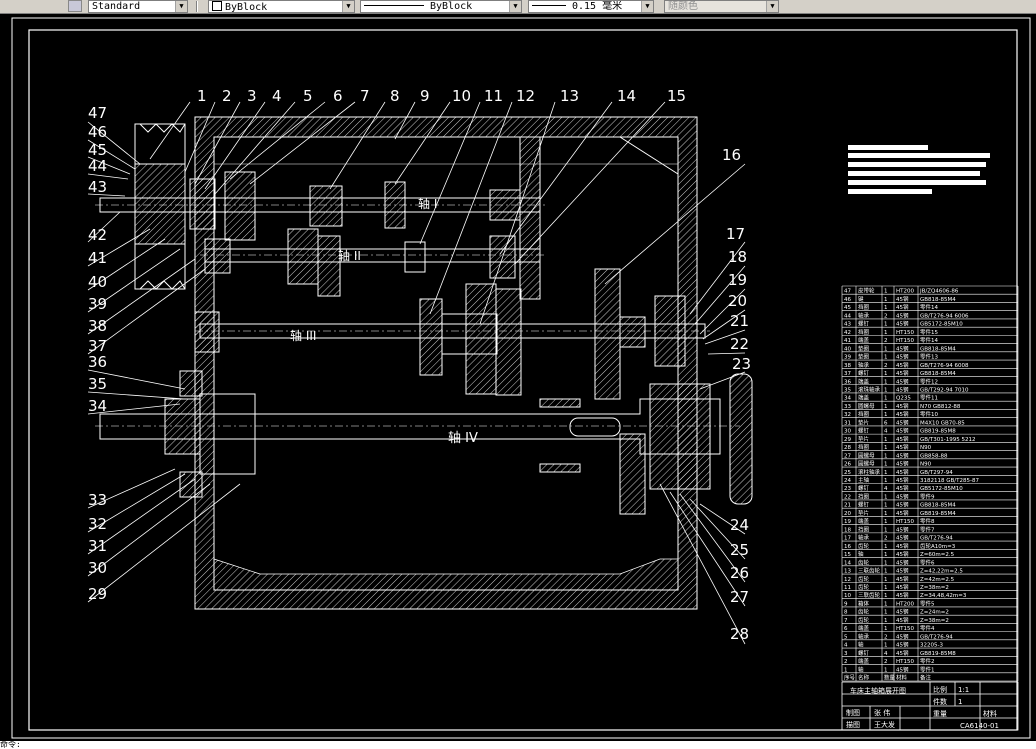 The height and width of the screenshot is (749, 1036). Describe the element at coordinates (864, 636) in the screenshot. I see `table-cell: 轴承` at that location.